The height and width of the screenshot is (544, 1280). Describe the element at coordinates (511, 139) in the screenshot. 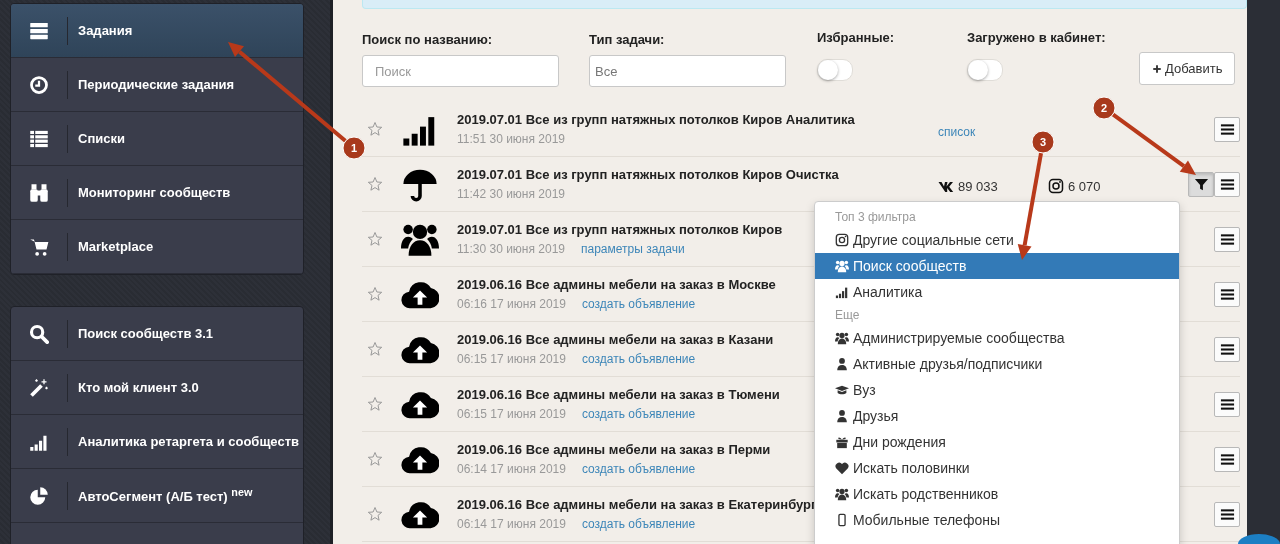

I see `task-time: 11:51 30 июня 2019` at that location.